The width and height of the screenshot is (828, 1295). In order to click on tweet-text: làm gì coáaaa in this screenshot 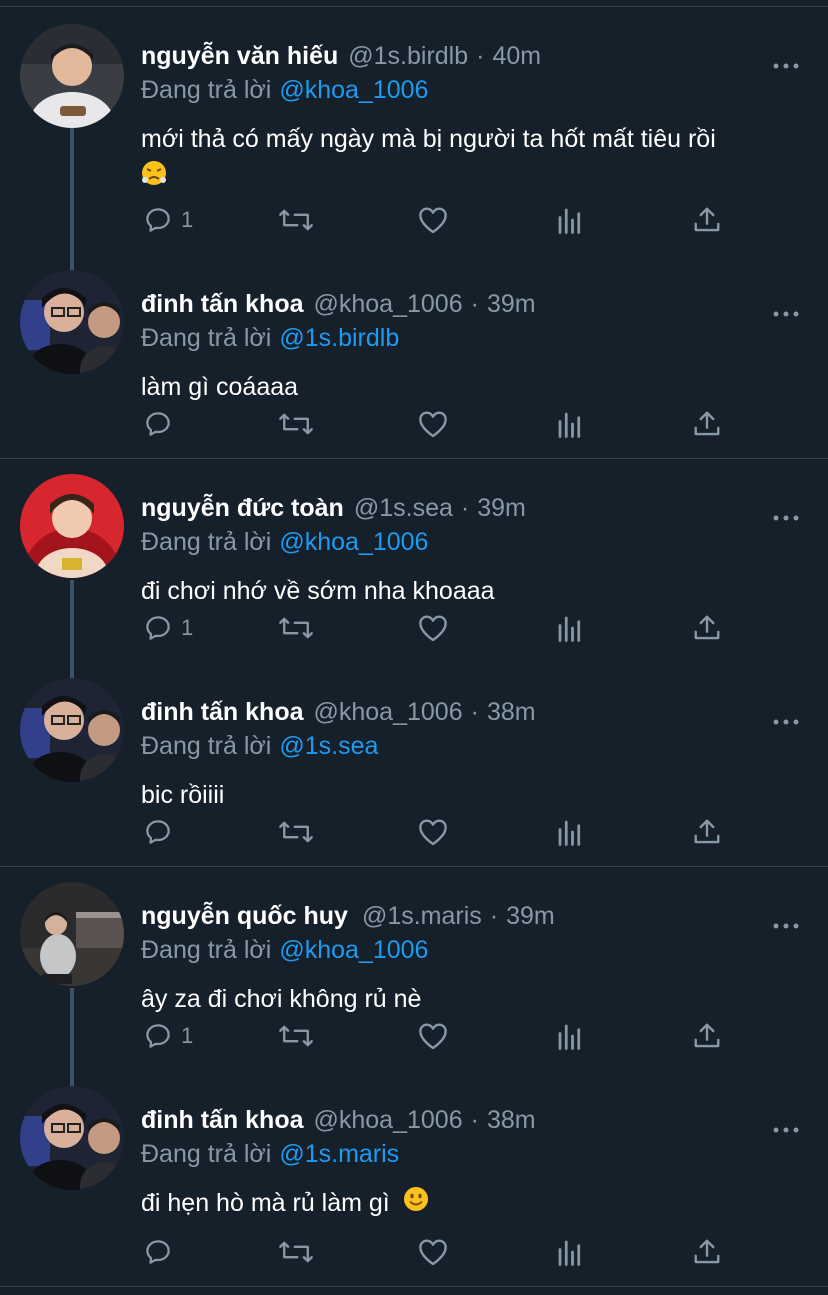, I will do `click(220, 387)`.